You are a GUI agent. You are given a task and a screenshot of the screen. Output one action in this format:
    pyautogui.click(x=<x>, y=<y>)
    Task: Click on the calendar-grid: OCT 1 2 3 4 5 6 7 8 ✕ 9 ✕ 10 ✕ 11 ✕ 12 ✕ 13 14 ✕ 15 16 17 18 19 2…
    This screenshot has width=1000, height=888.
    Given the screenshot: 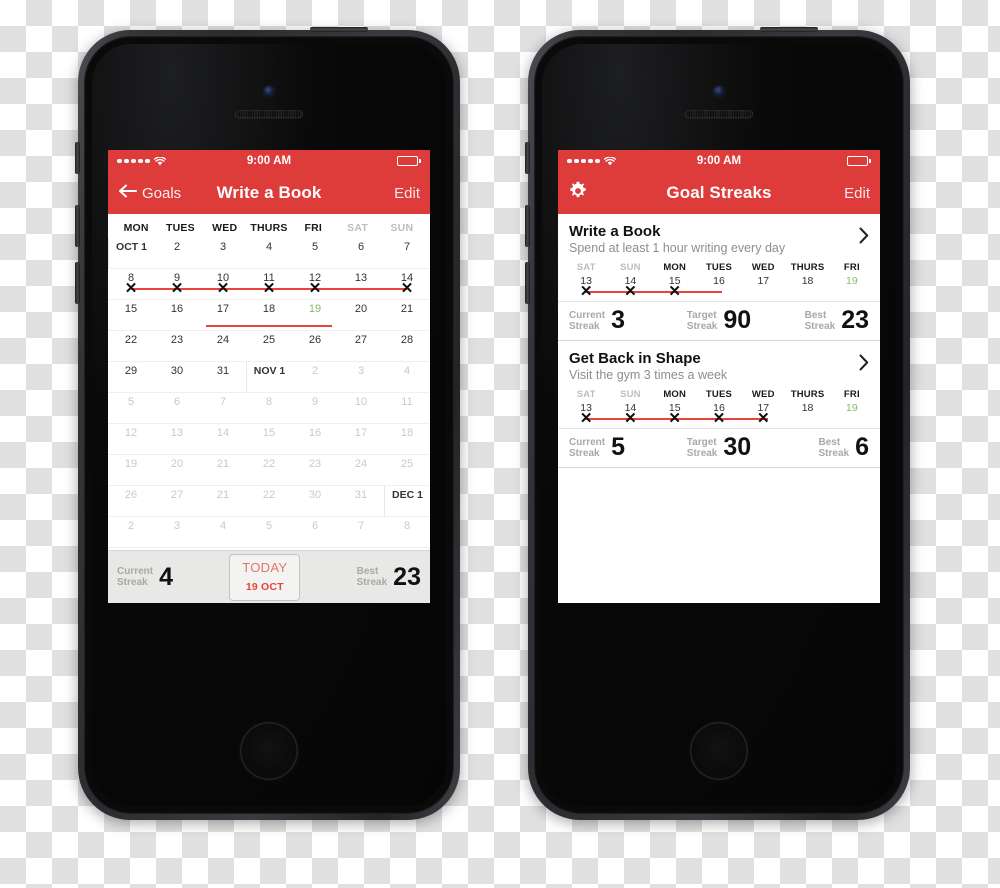 What is the action you would take?
    pyautogui.click(x=269, y=420)
    